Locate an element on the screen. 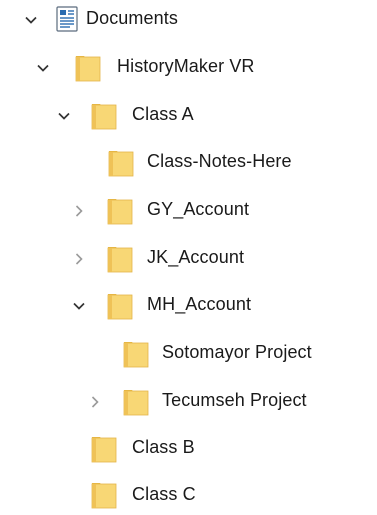 This screenshot has width=377, height=515. tree-item-class-notes-here: Class-Notes-Here is located at coordinates (188, 162).